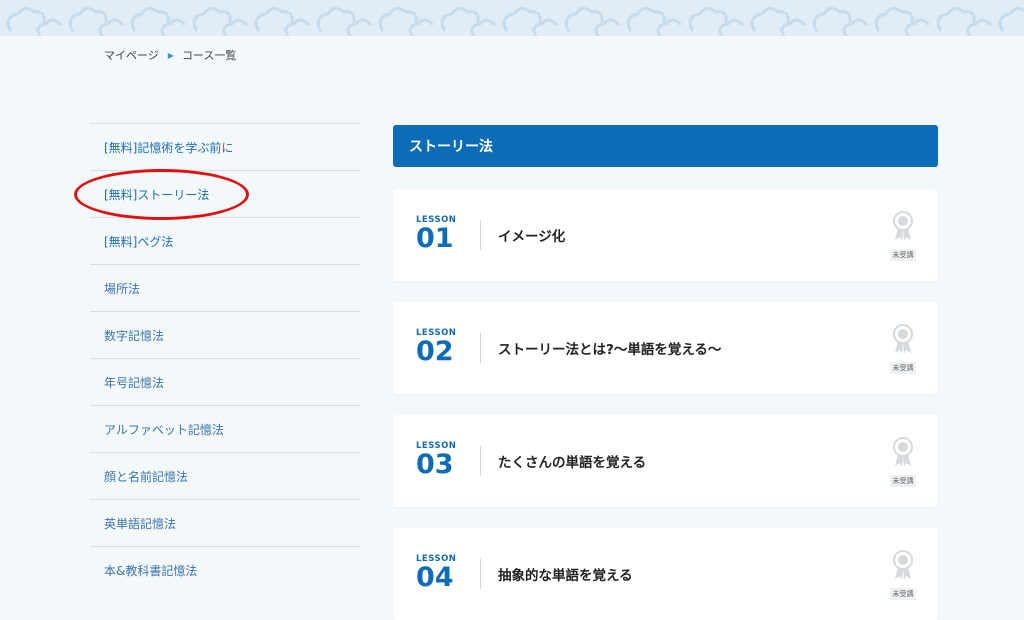  What do you see at coordinates (122, 288) in the screenshot?
I see `sidebar-item-label: 場所法` at bounding box center [122, 288].